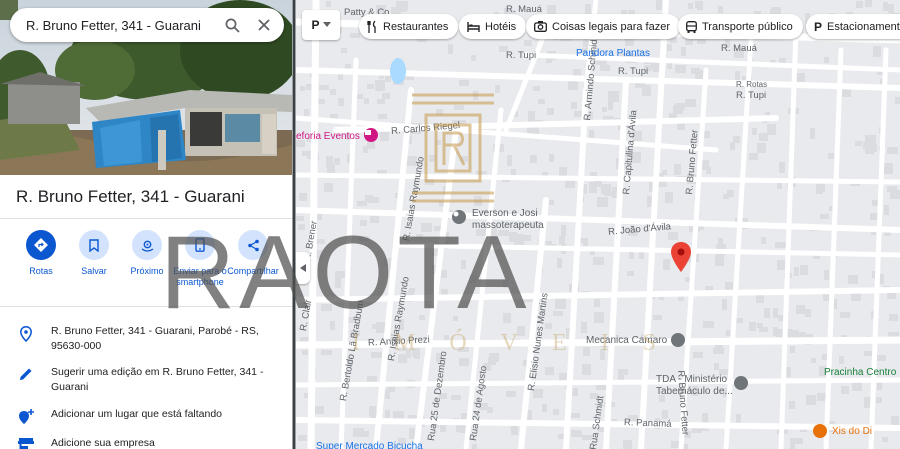 Image resolution: width=900 pixels, height=449 pixels. I want to click on chip-parking: P Estacionamento, so click(853, 26).